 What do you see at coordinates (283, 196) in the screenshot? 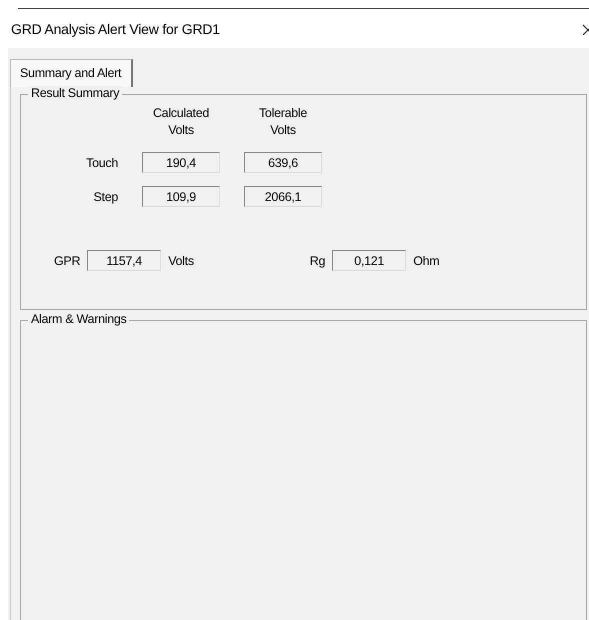
I see `value-field: 2066,1` at bounding box center [283, 196].